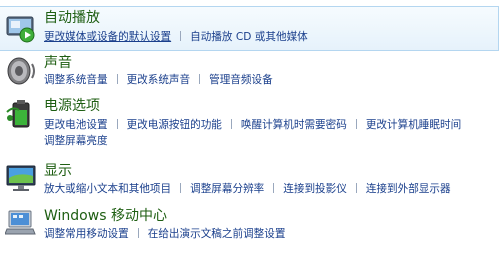  Describe the element at coordinates (408, 189) in the screenshot. I see `connect-external-display-link: 连接到外部显示器` at that location.